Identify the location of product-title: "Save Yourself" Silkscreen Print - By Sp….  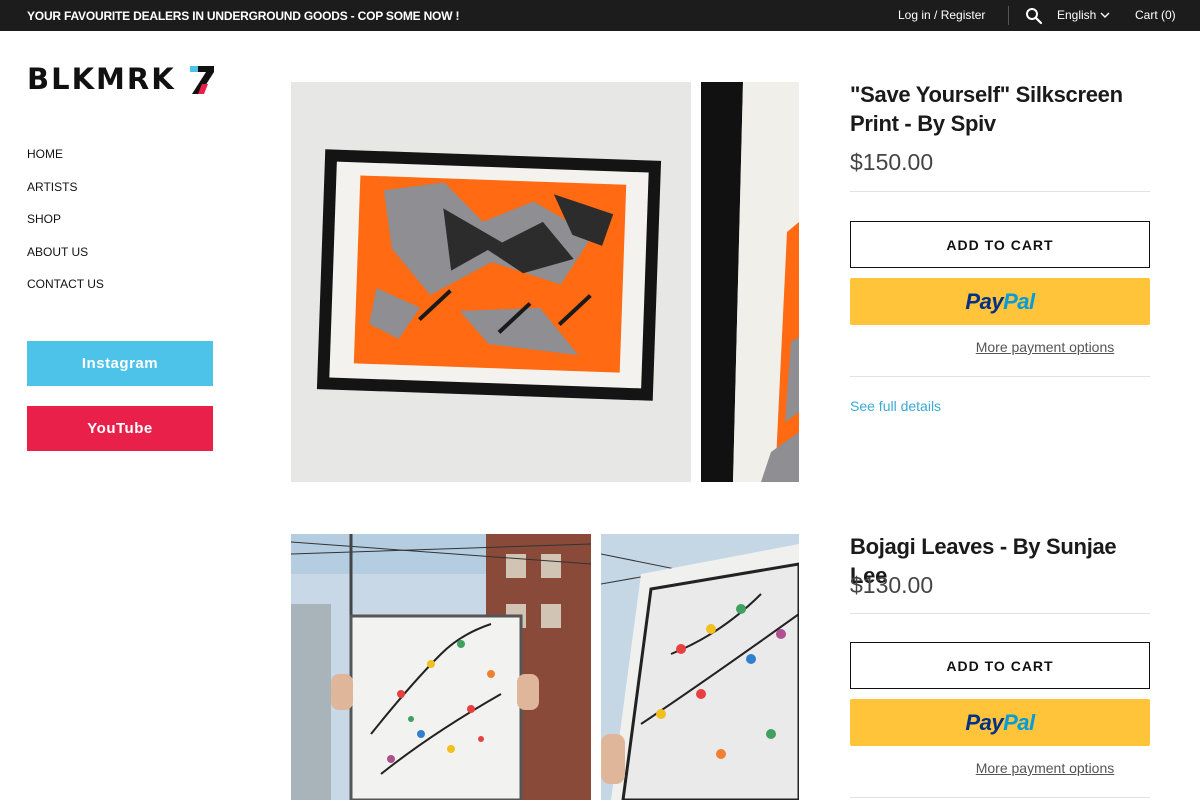
(1000, 109).